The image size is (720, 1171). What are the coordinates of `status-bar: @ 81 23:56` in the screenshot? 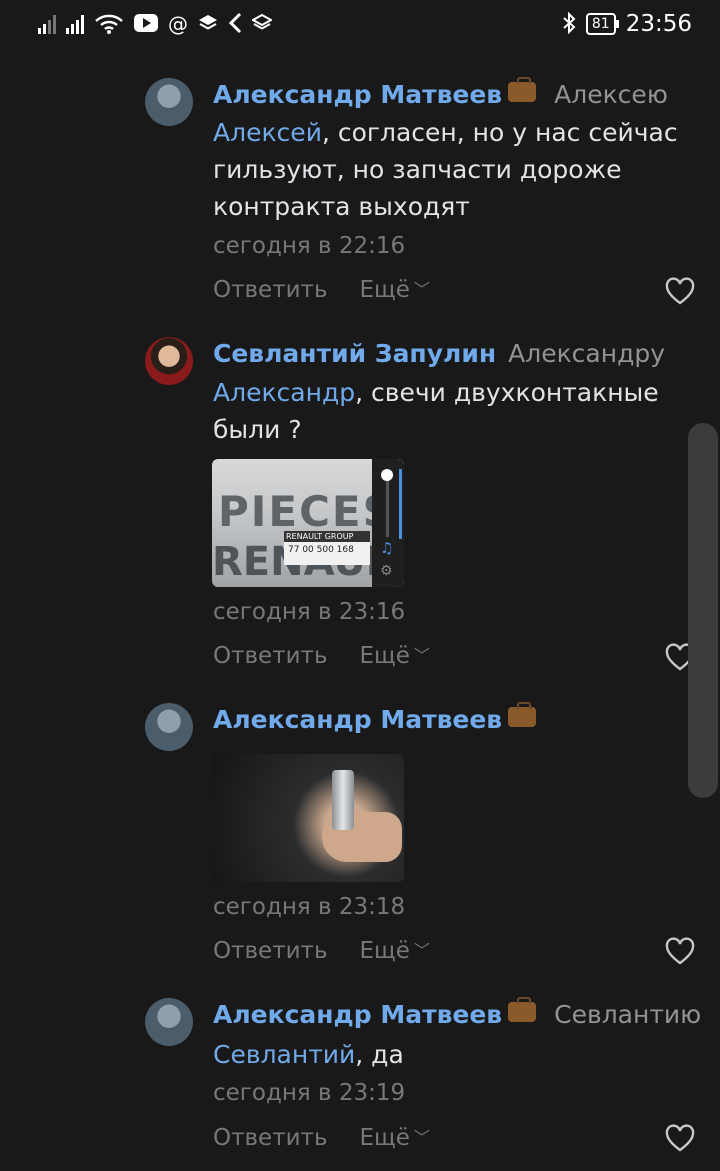 It's located at (360, 24).